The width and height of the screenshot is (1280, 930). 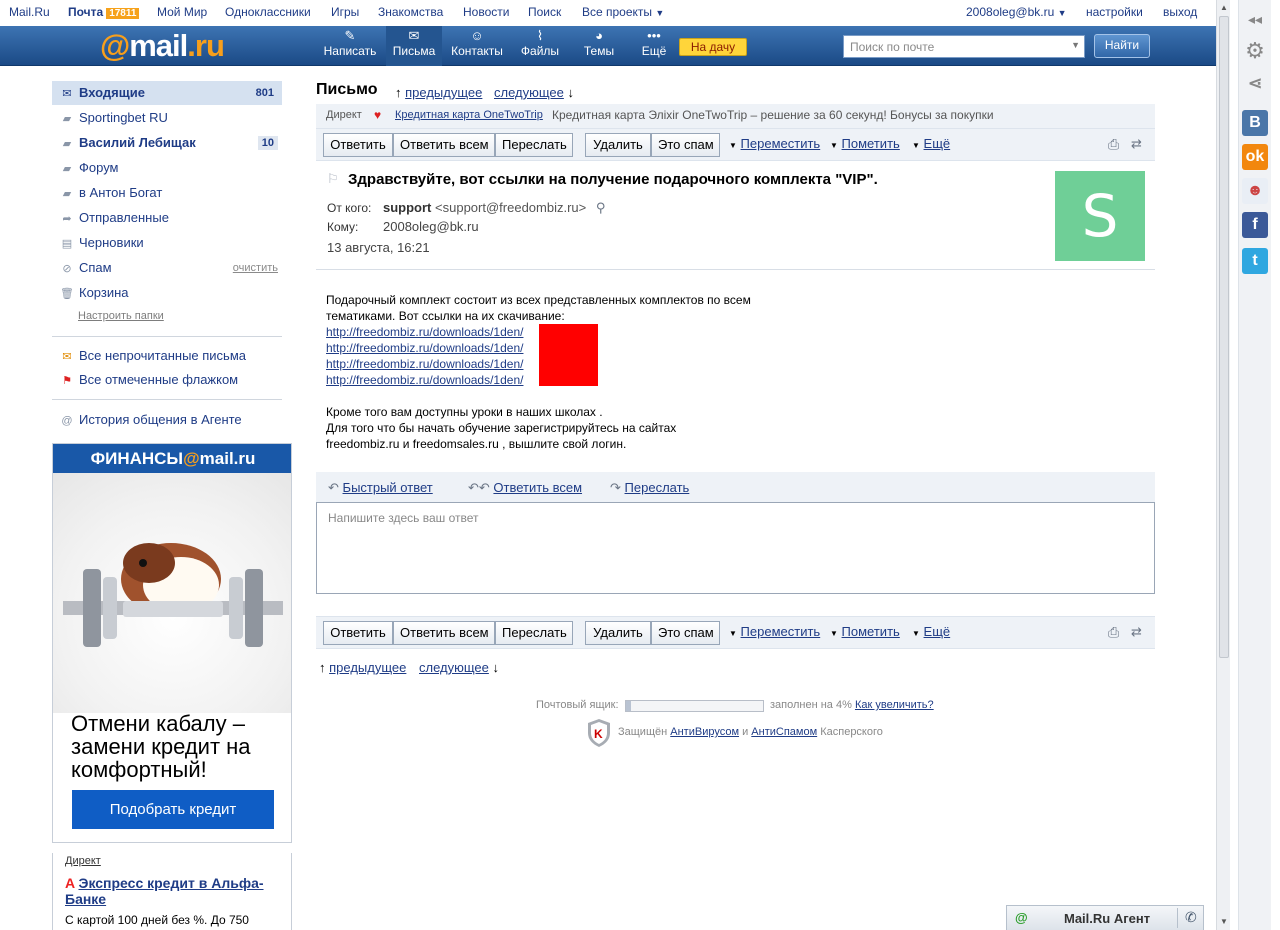 What do you see at coordinates (444, 92) in the screenshot?
I see `prev-label: предыдущее` at bounding box center [444, 92].